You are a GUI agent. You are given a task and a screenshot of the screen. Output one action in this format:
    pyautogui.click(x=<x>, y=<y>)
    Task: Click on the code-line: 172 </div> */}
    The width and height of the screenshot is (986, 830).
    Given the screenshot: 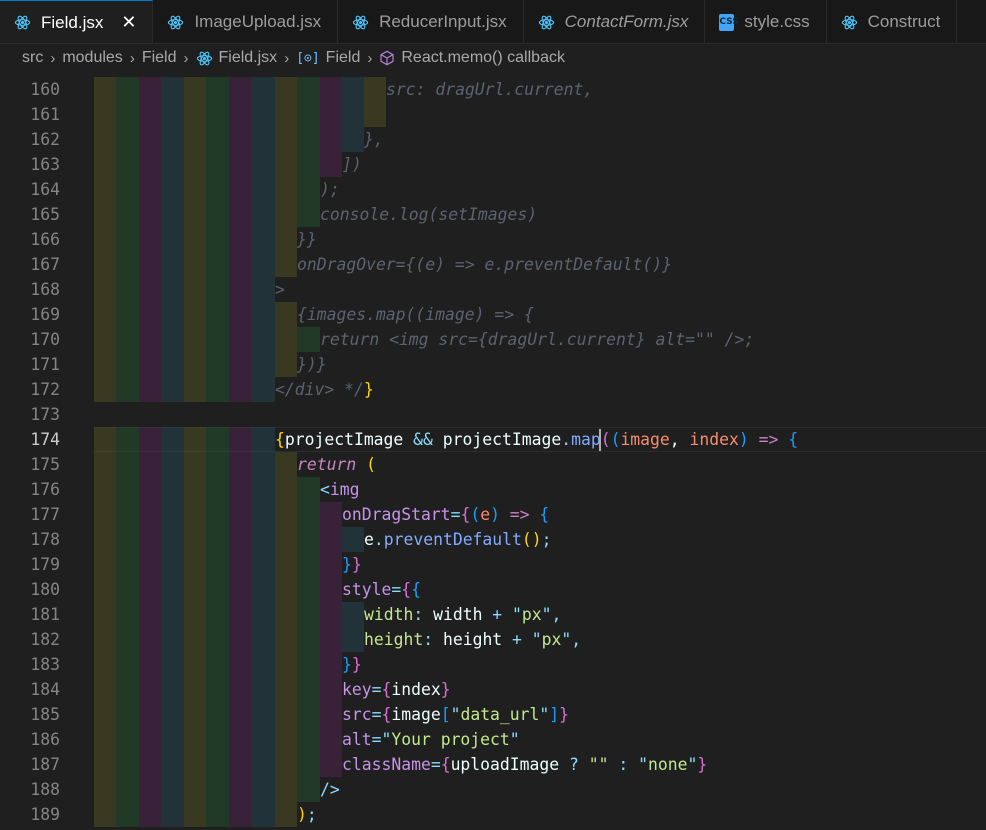 What is the action you would take?
    pyautogui.click(x=493, y=389)
    